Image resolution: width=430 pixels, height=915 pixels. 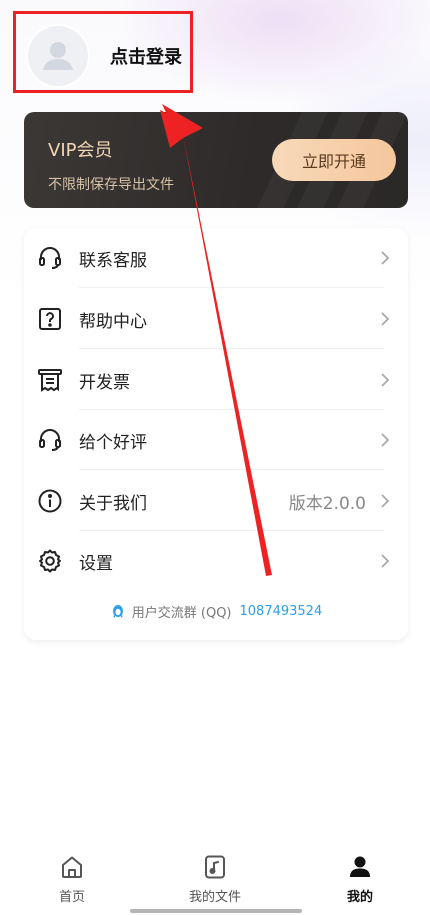 I want to click on vip-activate-button: 立即开通, so click(x=334, y=160).